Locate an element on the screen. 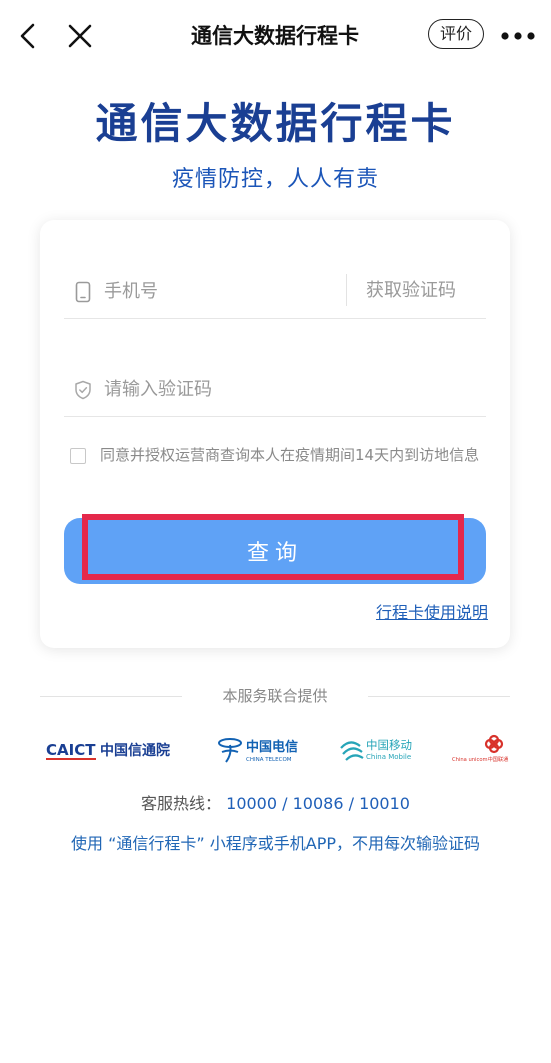 Image resolution: width=551 pixels, height=1063 pixels. field-divider is located at coordinates (346, 290).